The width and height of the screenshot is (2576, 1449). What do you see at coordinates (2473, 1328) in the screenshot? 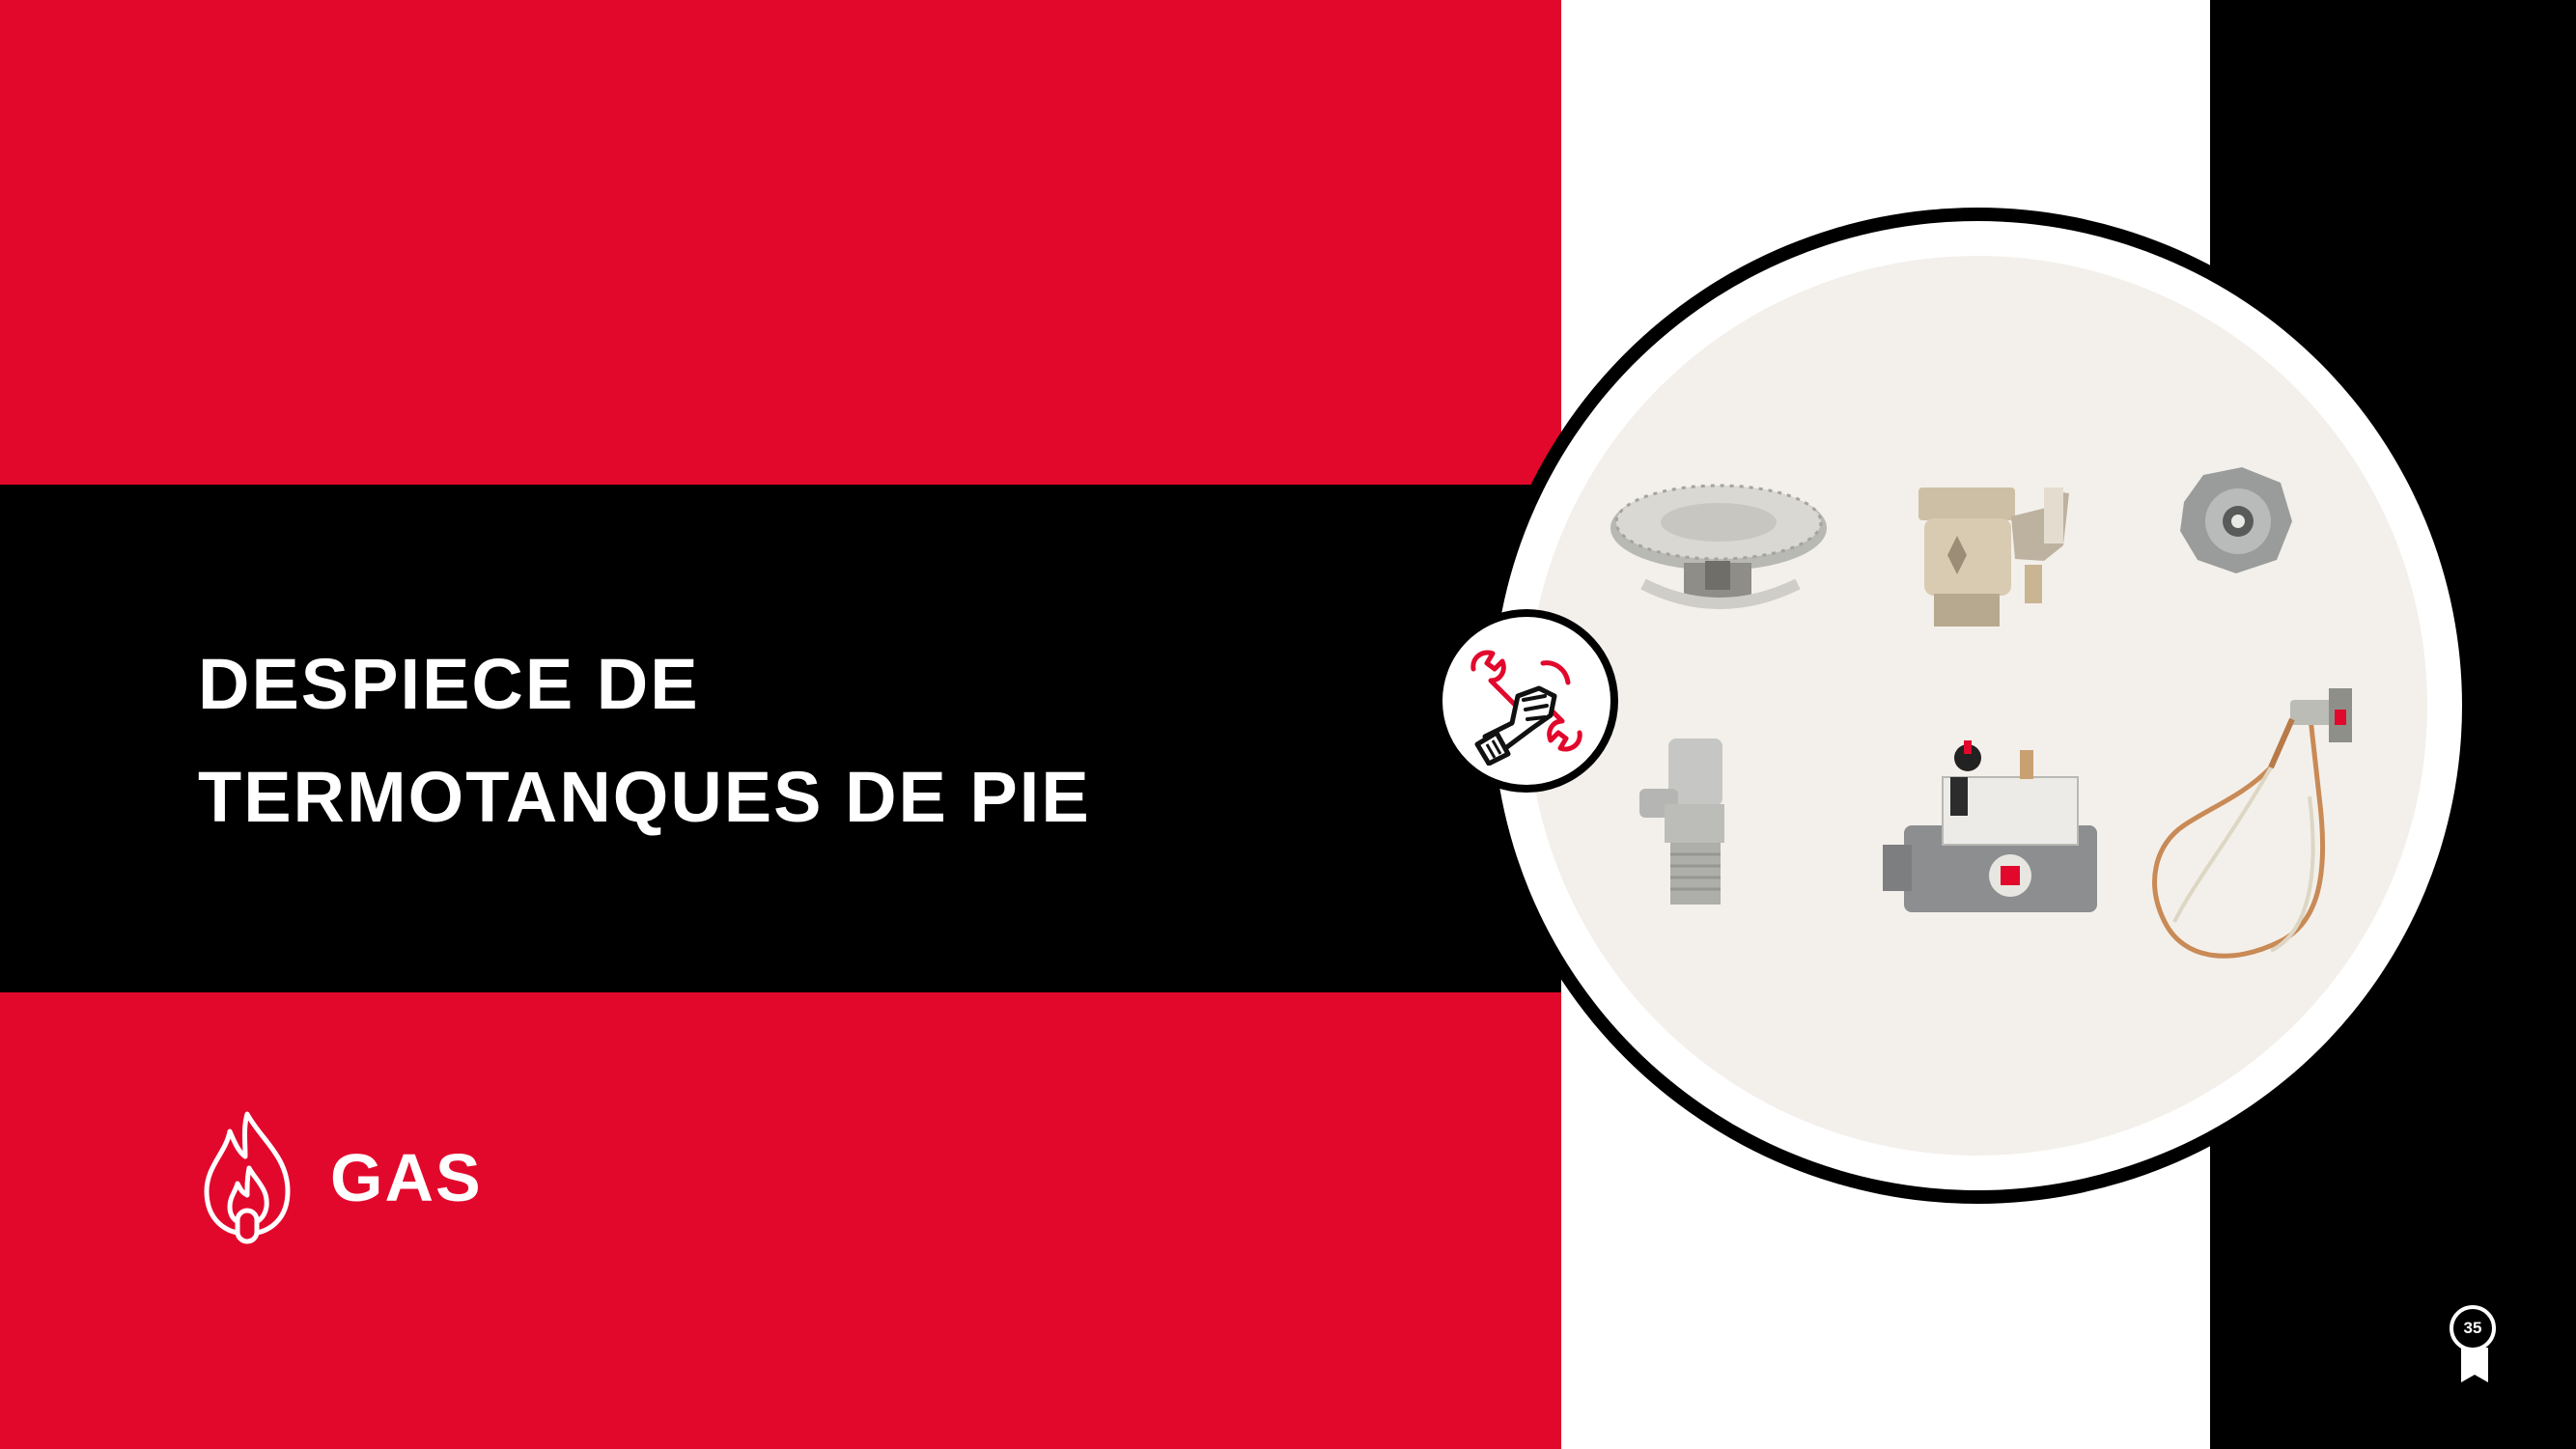
I see `page-number: 35` at bounding box center [2473, 1328].